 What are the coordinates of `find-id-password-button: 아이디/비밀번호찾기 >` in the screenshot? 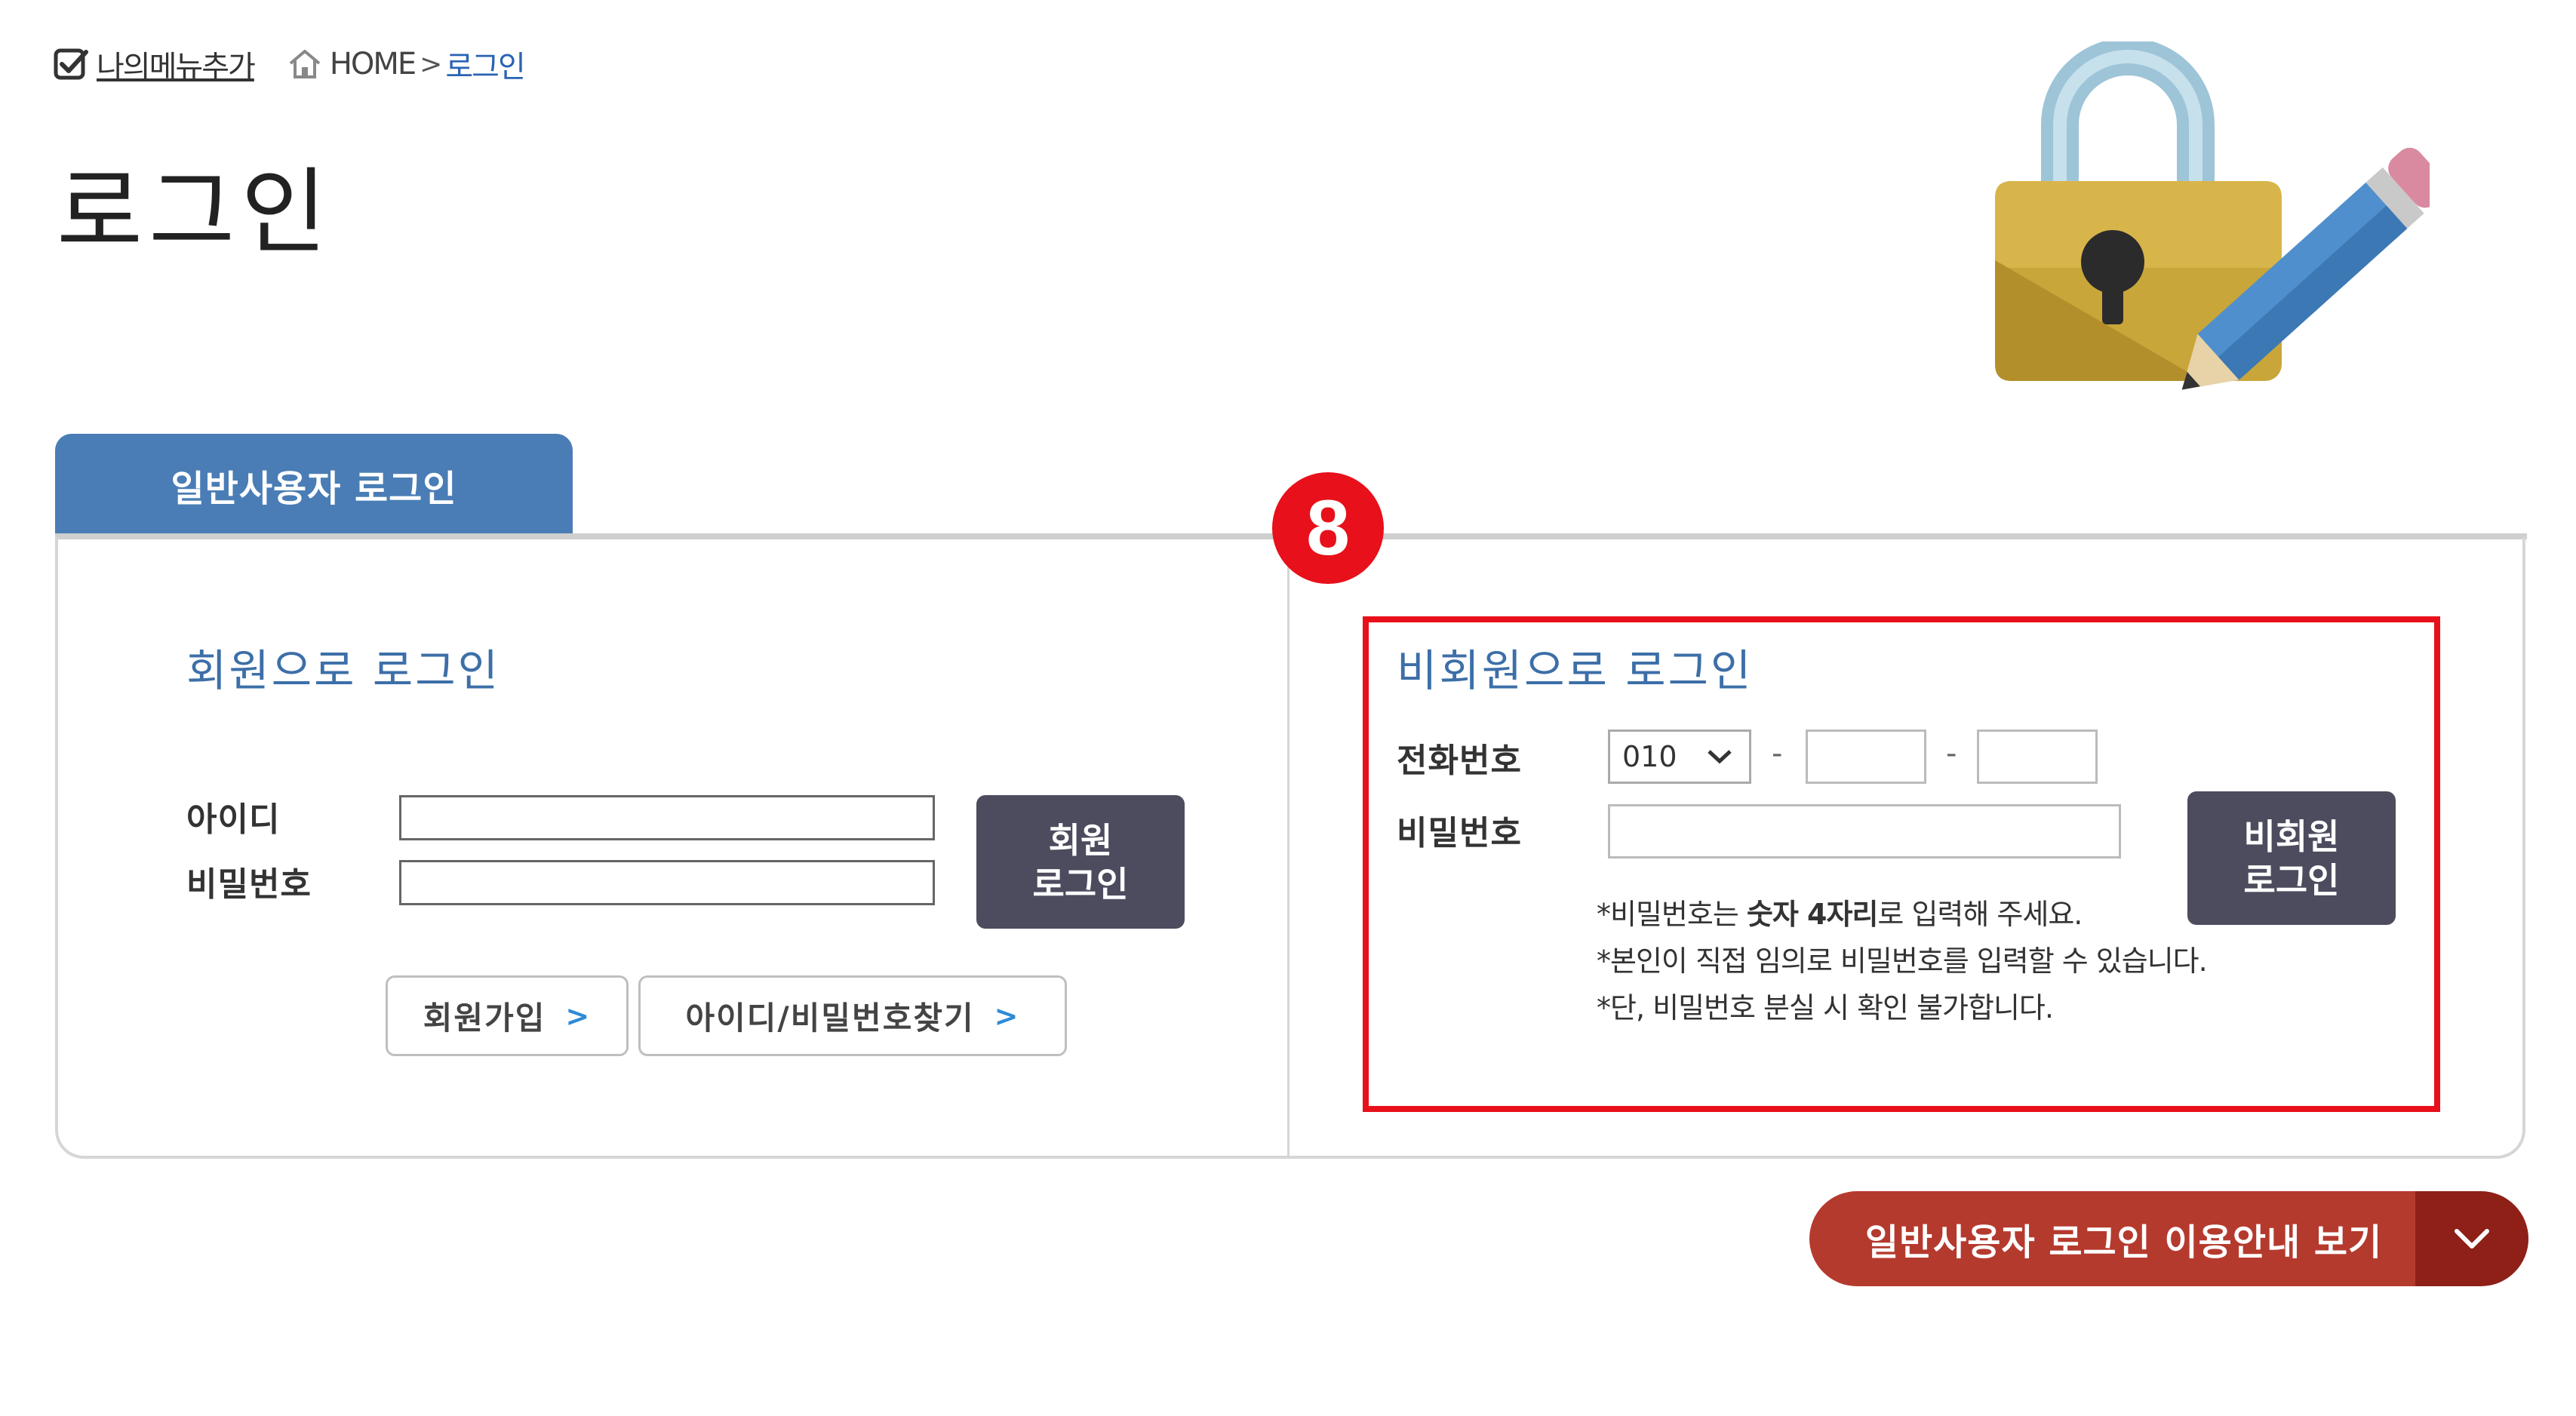 It's located at (852, 1015).